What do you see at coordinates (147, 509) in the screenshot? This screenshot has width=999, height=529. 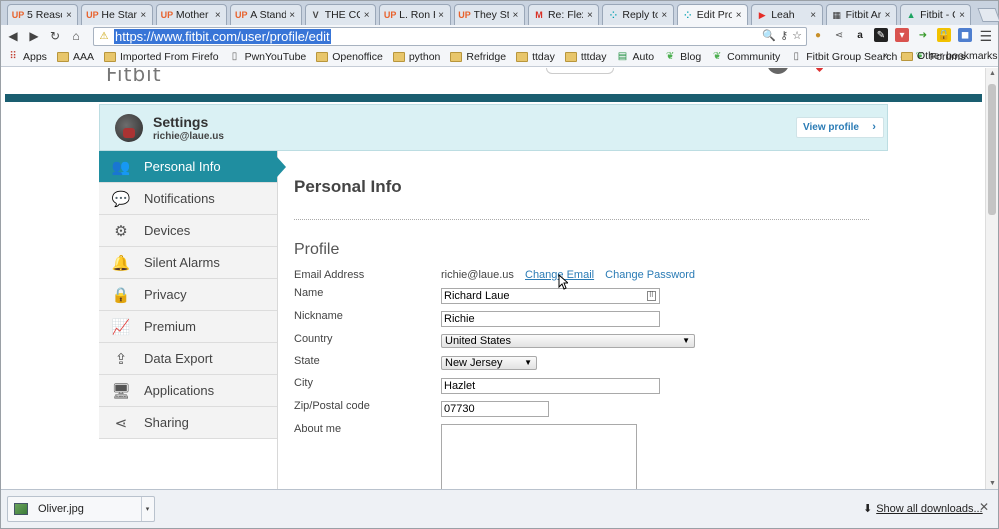 I see `download-menu-caret-icon: ▾` at bounding box center [147, 509].